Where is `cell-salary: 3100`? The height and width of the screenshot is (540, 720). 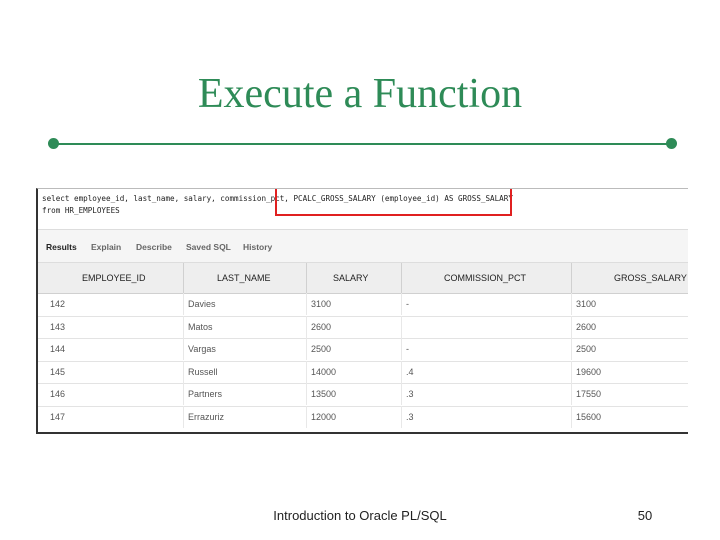 cell-salary: 3100 is located at coordinates (353, 304).